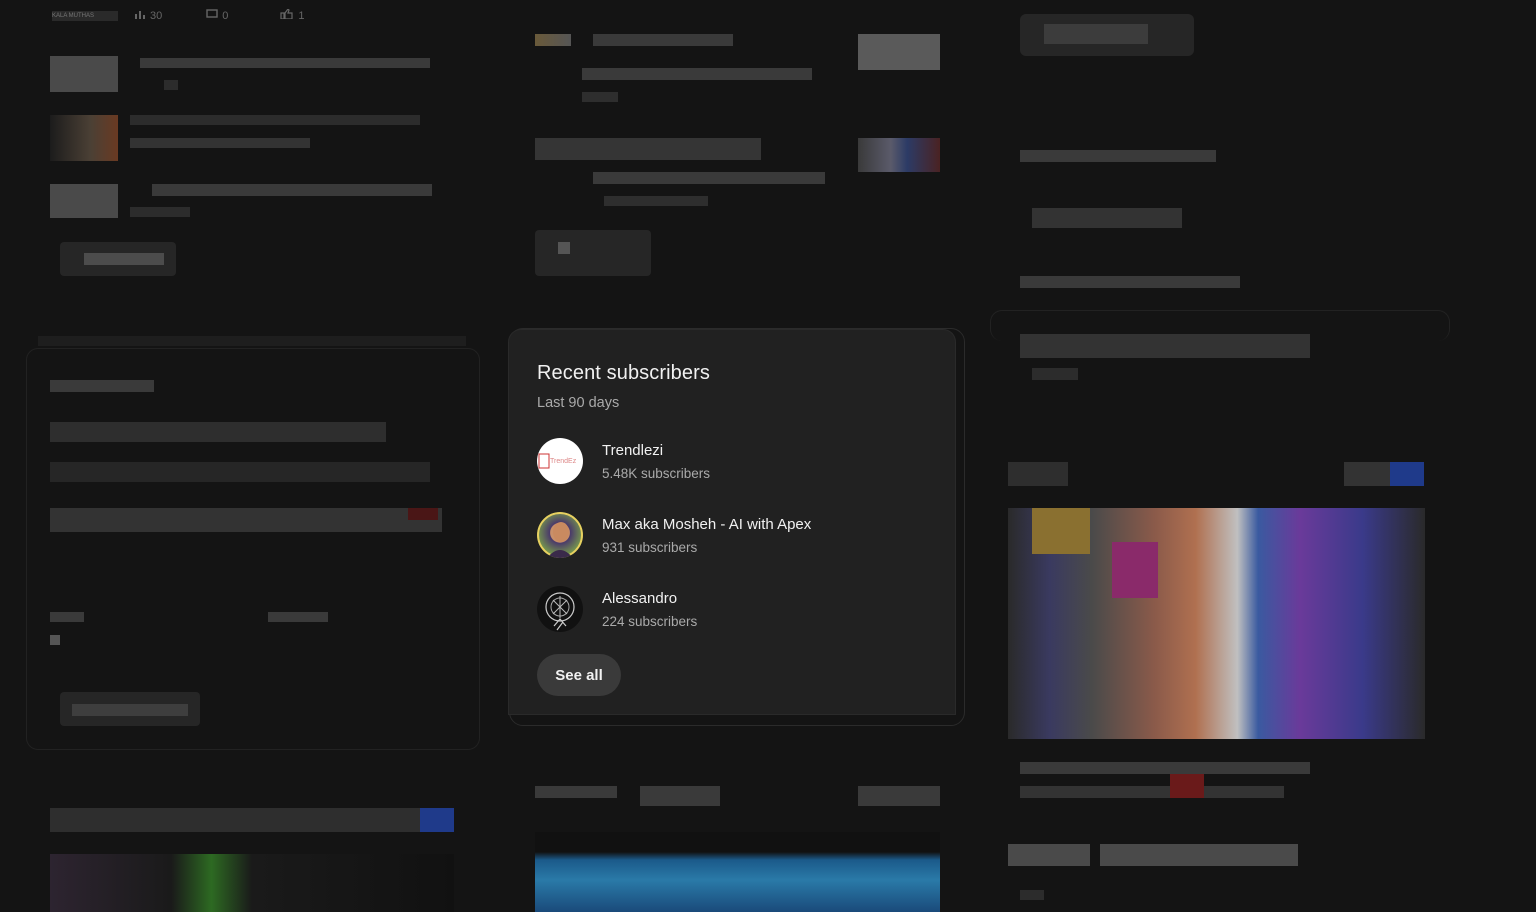 This screenshot has width=1536, height=912. What do you see at coordinates (563, 461) in the screenshot?
I see `avatar-text: TrendEz` at bounding box center [563, 461].